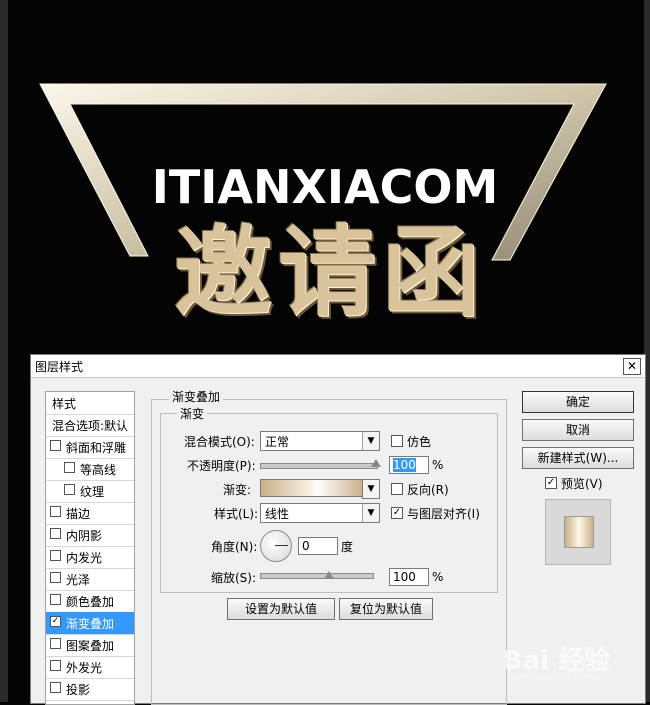  Describe the element at coordinates (84, 558) in the screenshot. I see `style-item-label: 内发光` at that location.